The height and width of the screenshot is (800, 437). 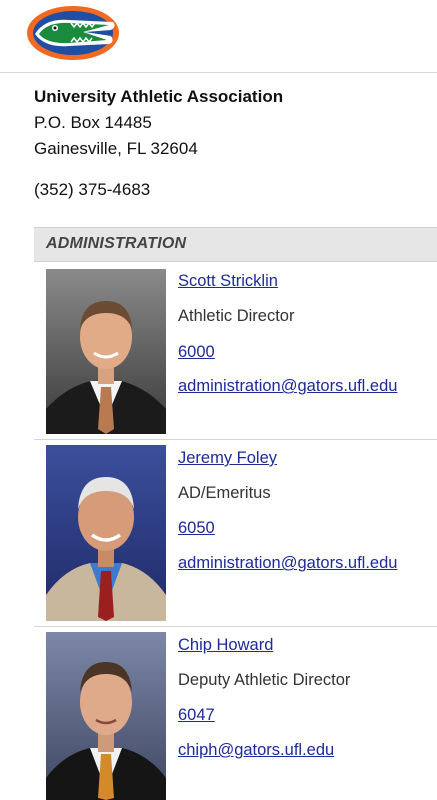 What do you see at coordinates (236, 316) in the screenshot?
I see `staff-title: Athletic Director` at bounding box center [236, 316].